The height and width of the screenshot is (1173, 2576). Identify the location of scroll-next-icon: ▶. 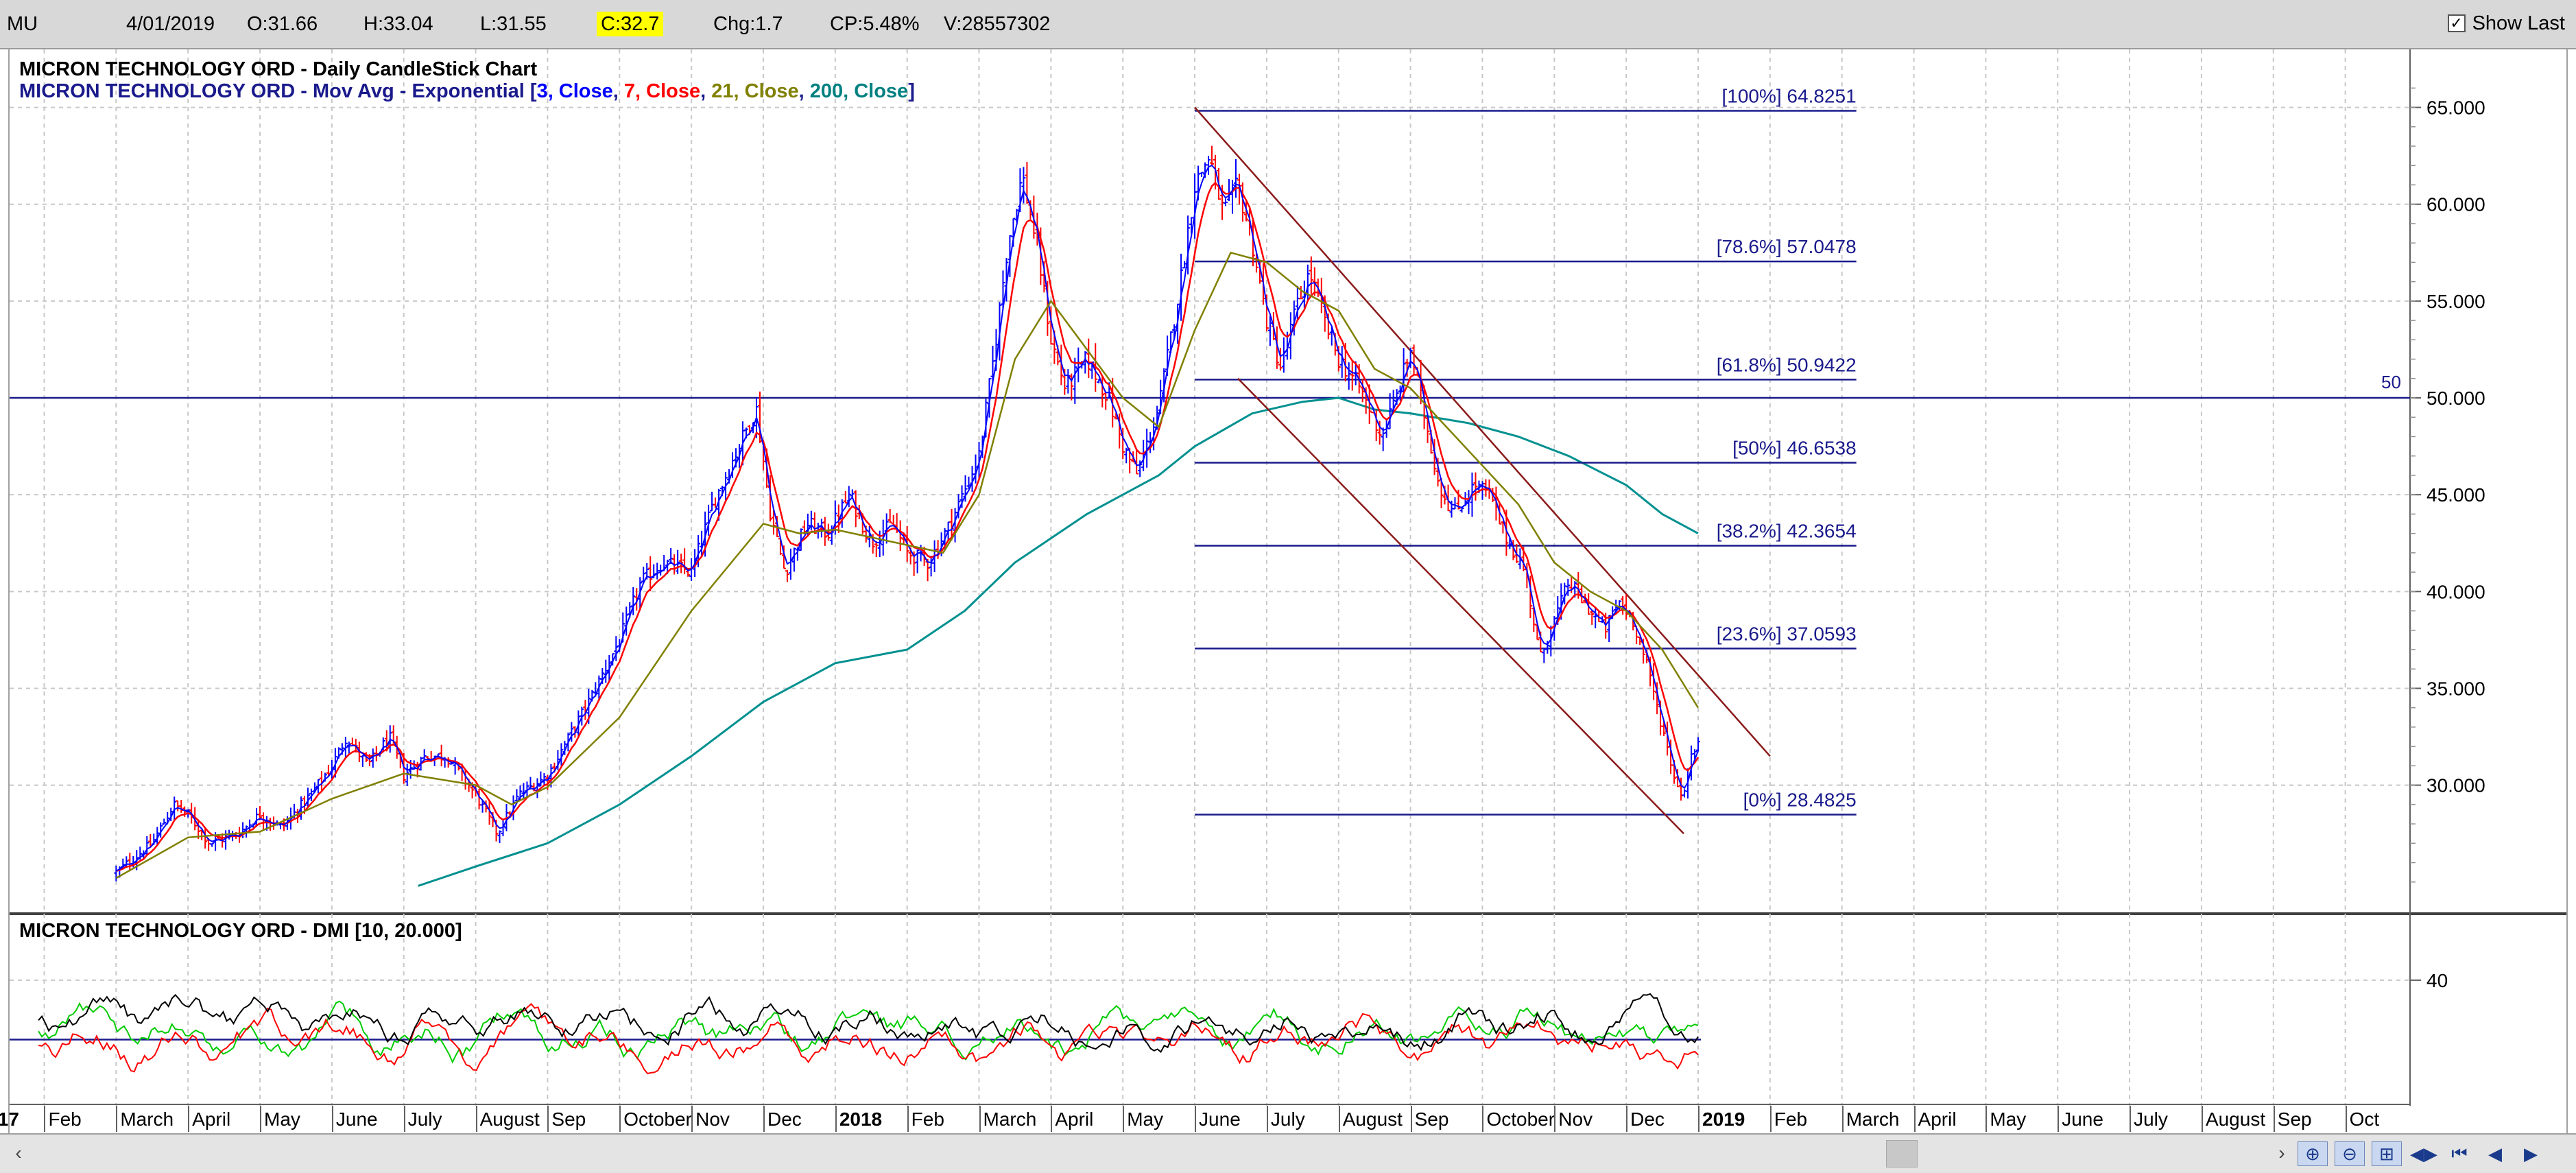
(2531, 1153).